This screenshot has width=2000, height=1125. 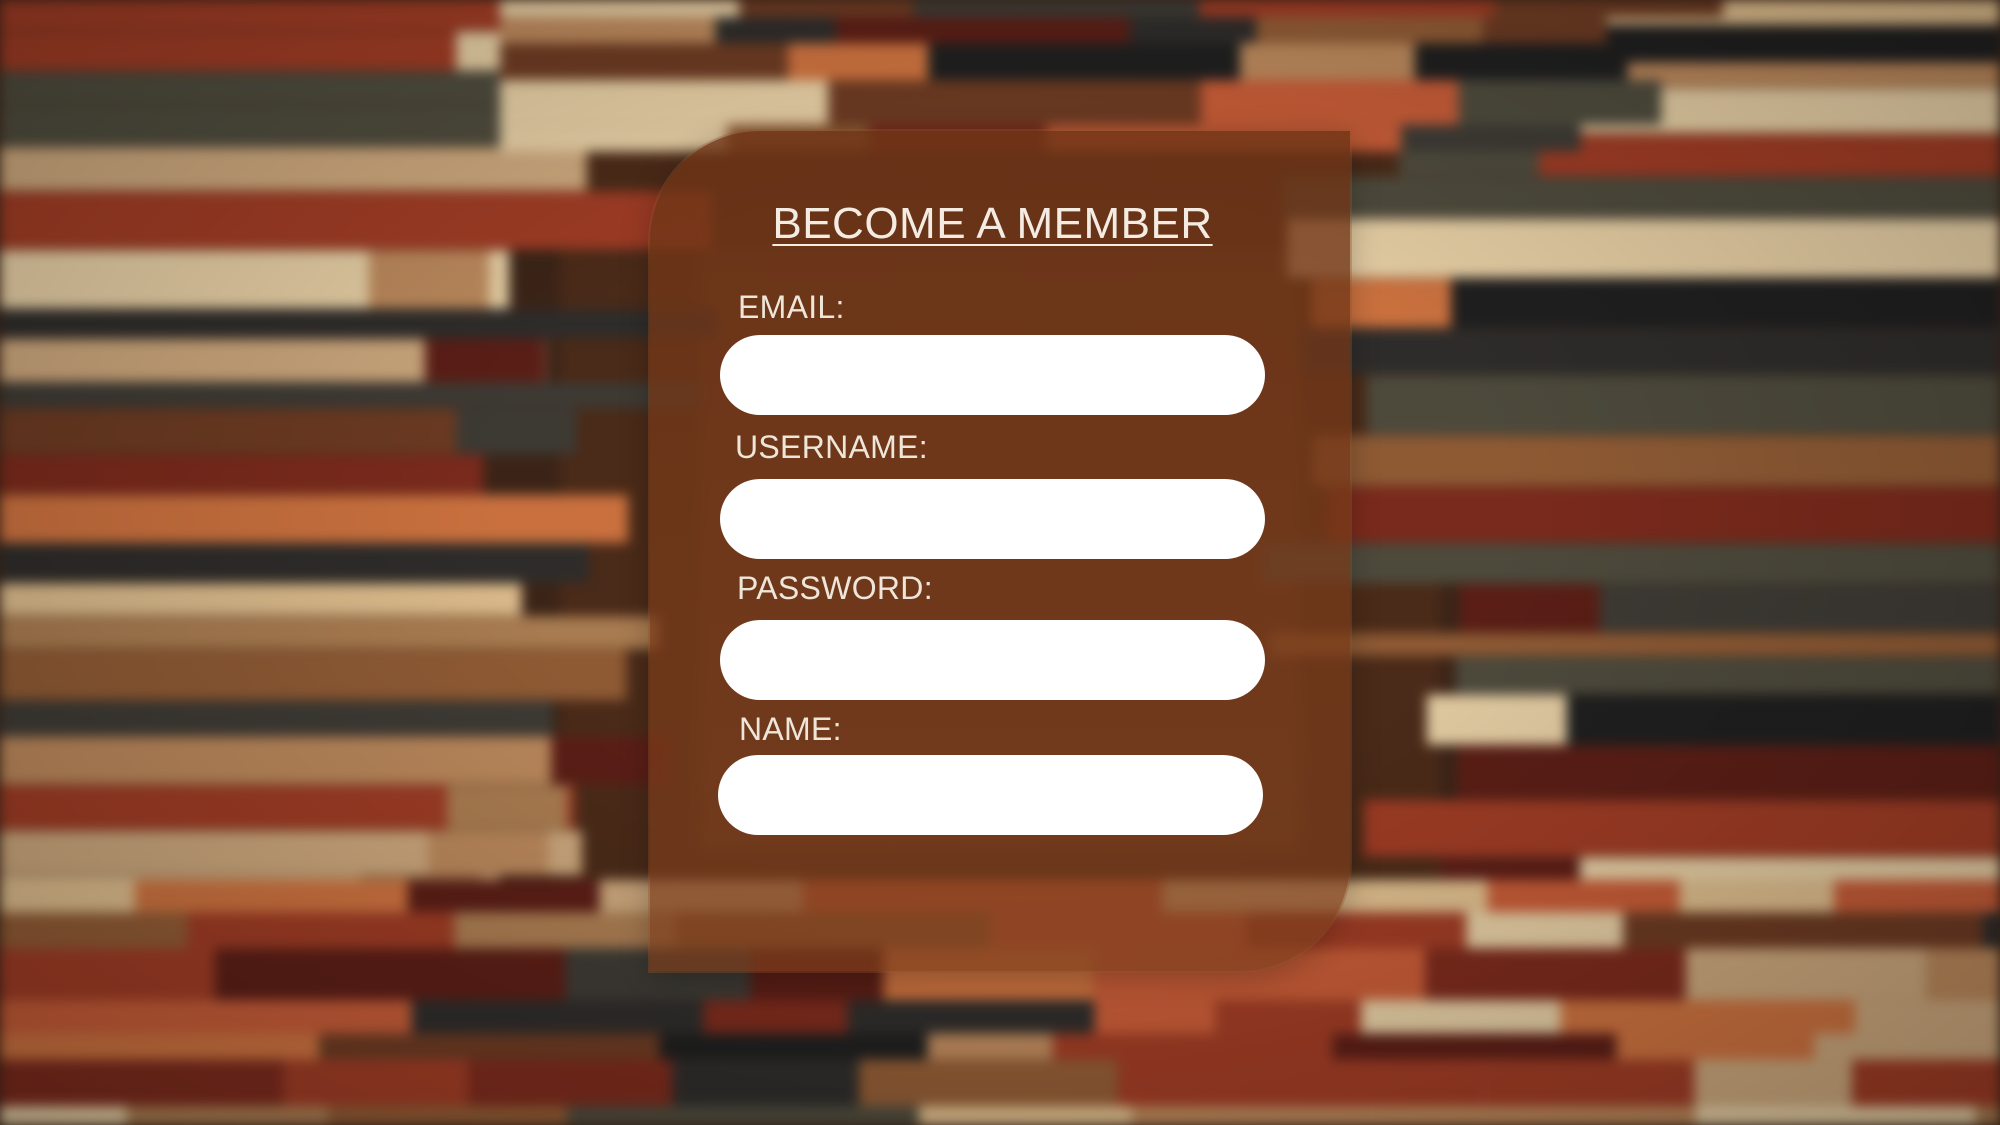 I want to click on email-label: EMAIL:, so click(x=791, y=307).